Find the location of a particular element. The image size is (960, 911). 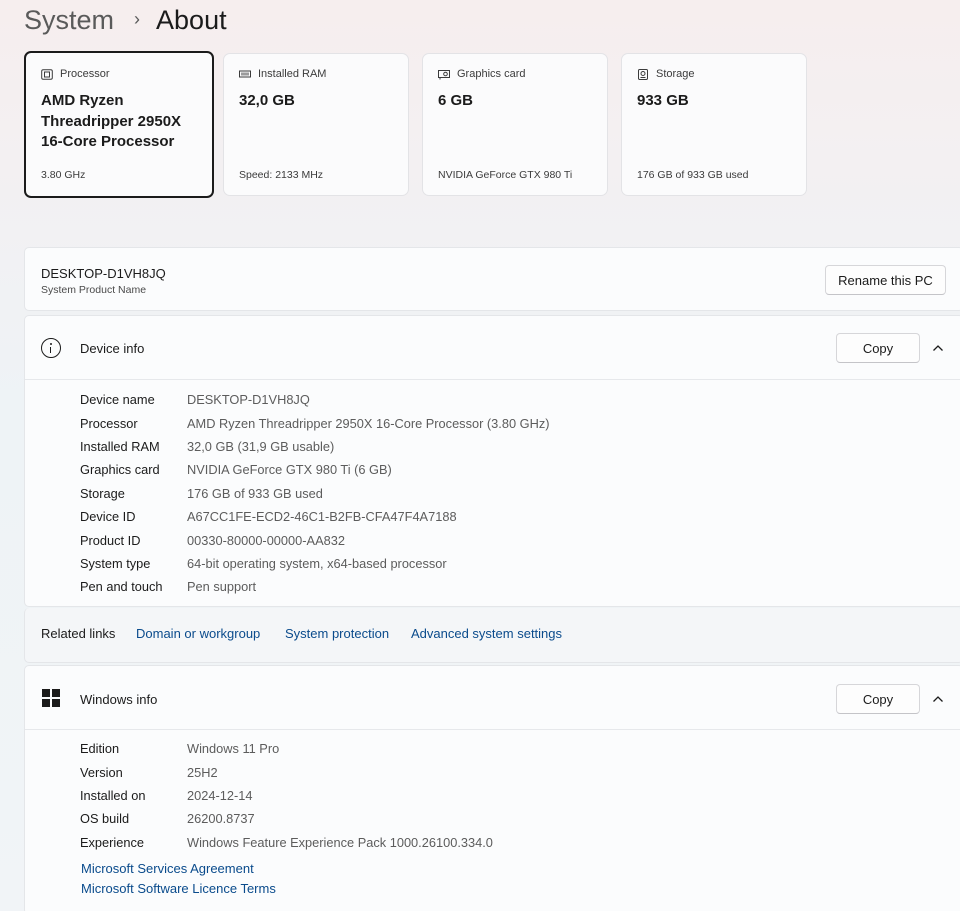

row-label: Installed RAM is located at coordinates (120, 446).